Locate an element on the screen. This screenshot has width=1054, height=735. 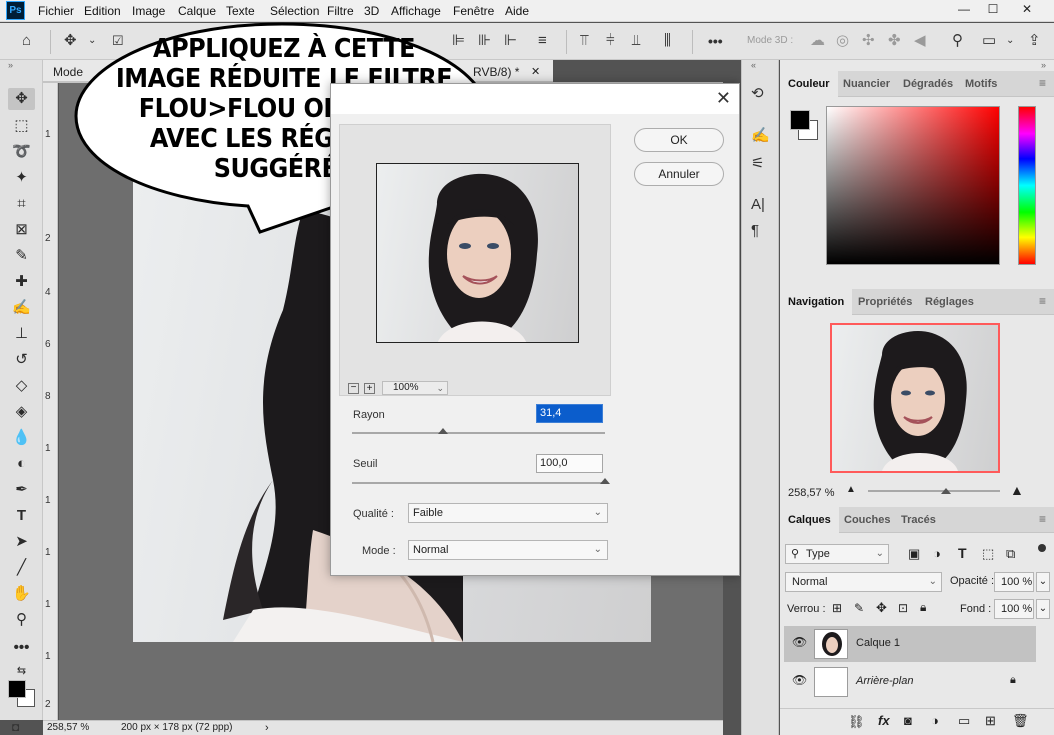
healing-brush-tool-icon: ✚ is located at coordinates (21, 282).